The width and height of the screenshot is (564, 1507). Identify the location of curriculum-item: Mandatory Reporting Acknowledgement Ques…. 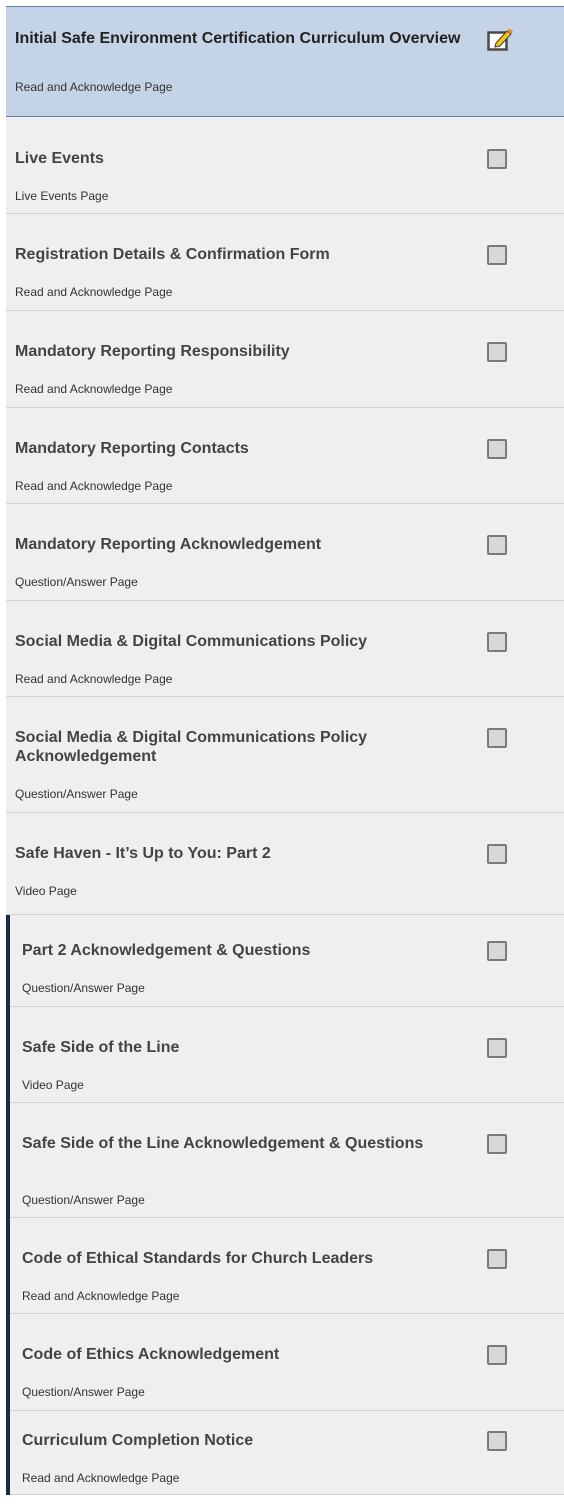
(285, 552).